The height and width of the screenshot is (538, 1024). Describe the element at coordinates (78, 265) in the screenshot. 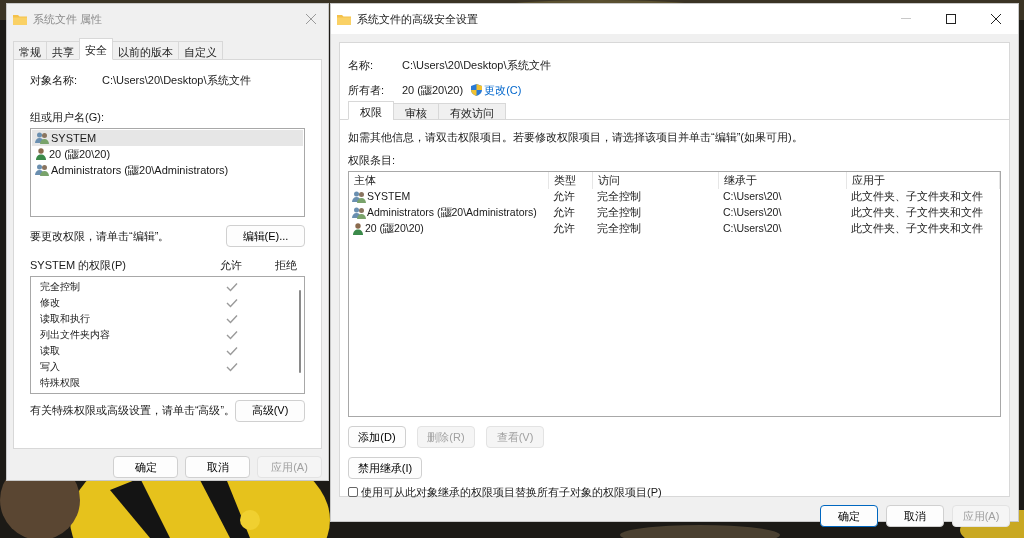

I see `field-label: SYSTEM 的权限(P)` at that location.